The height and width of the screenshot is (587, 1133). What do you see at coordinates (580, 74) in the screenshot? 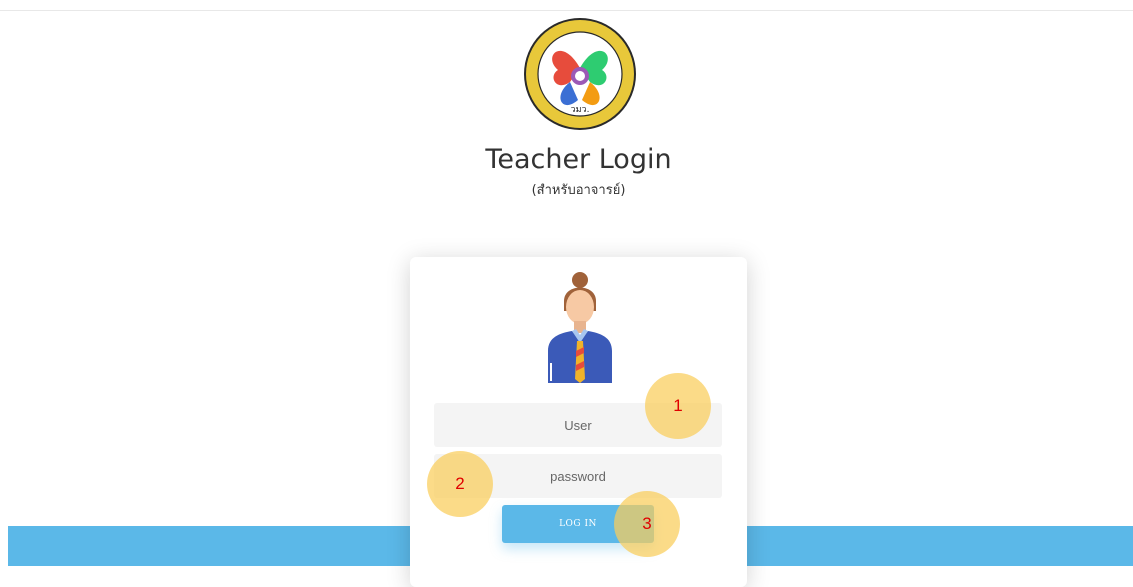
I see `school-emblem-icon: วมว.` at bounding box center [580, 74].